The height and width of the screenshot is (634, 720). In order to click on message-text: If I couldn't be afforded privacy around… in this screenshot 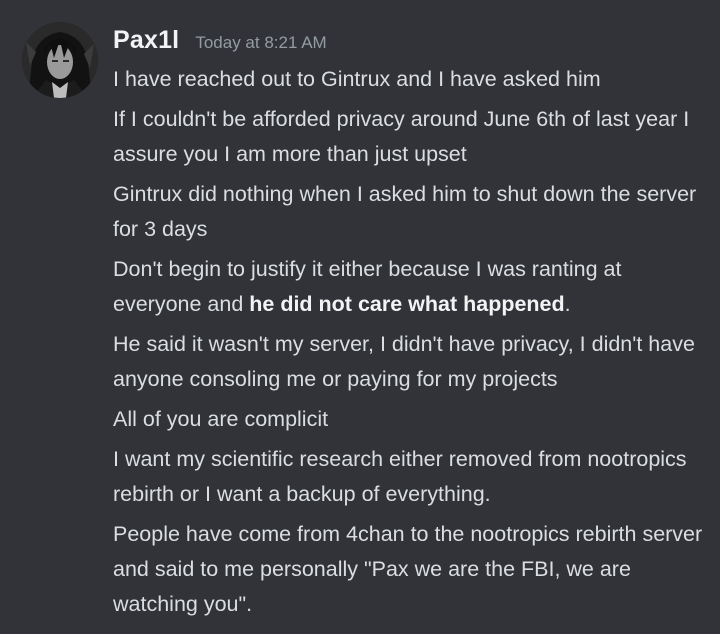, I will do `click(401, 136)`.